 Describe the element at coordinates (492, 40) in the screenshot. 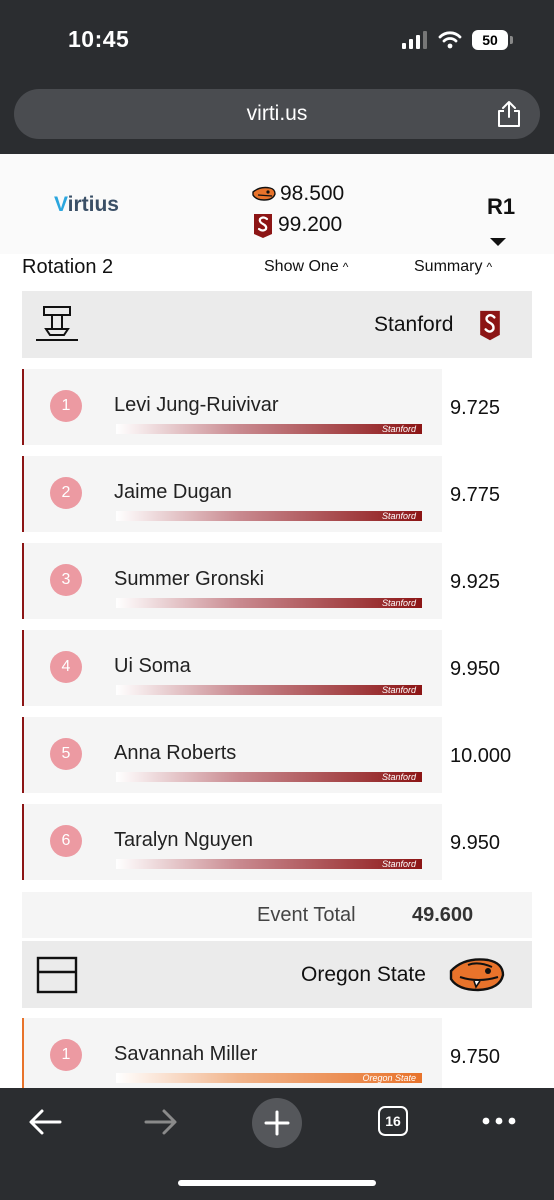

I see `battery-icon: 50` at that location.